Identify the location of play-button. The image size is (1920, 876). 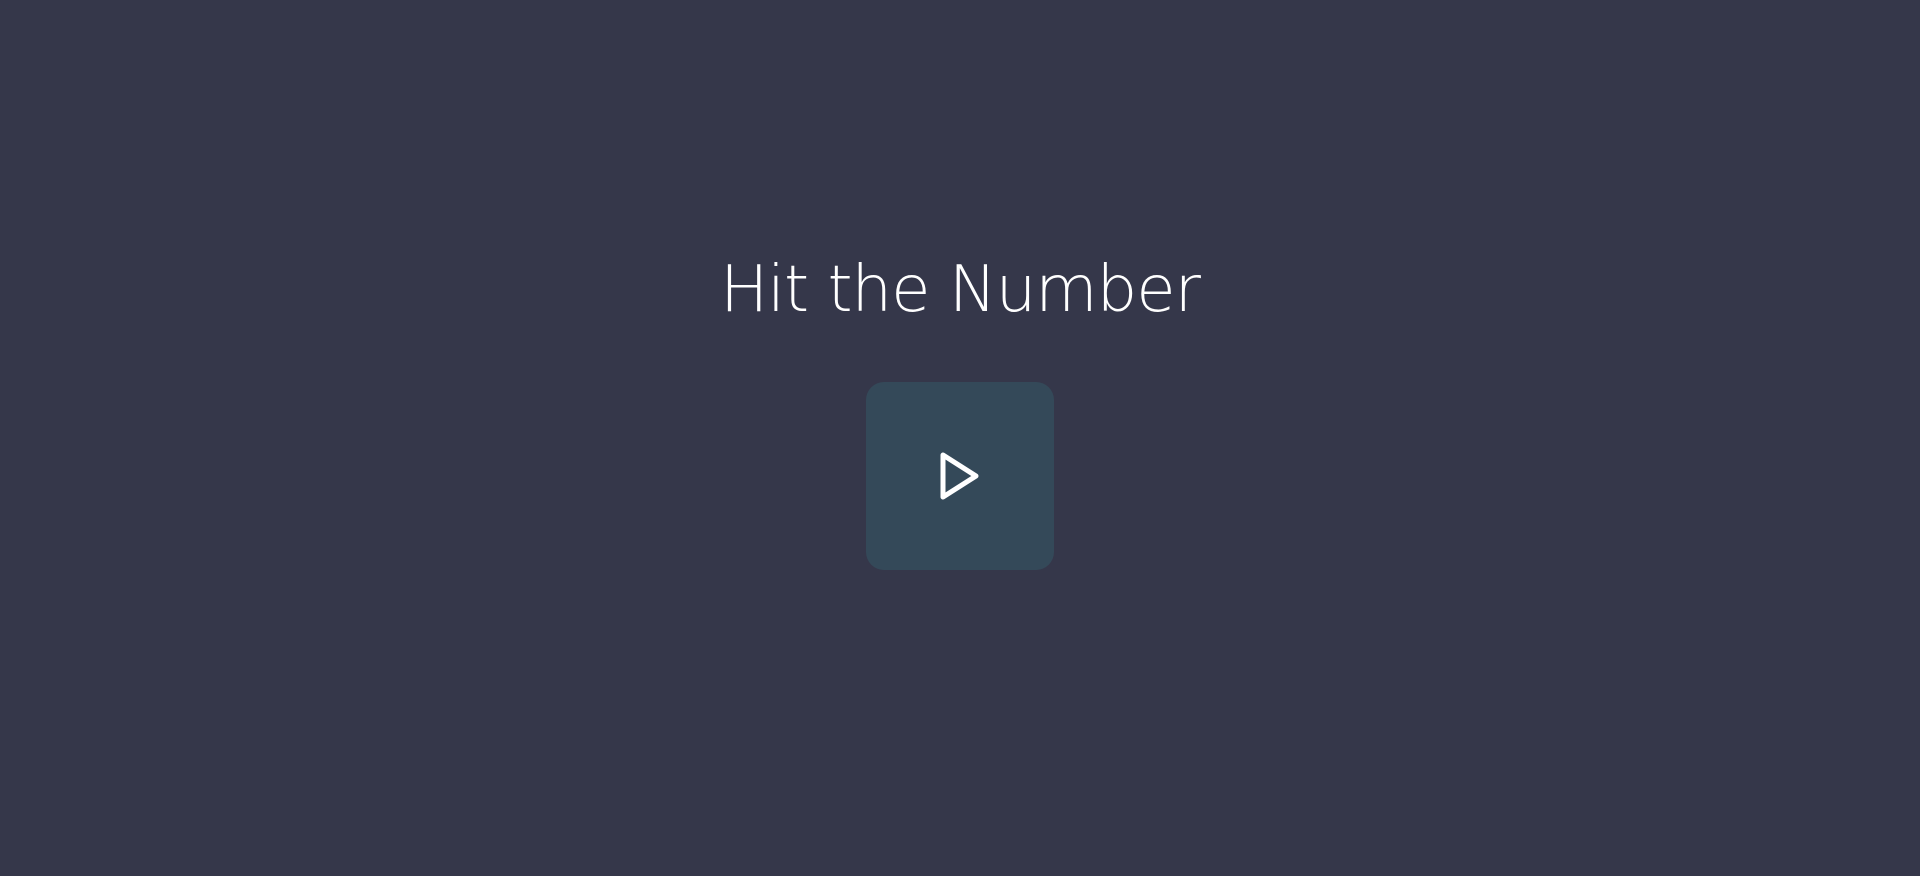
(960, 476).